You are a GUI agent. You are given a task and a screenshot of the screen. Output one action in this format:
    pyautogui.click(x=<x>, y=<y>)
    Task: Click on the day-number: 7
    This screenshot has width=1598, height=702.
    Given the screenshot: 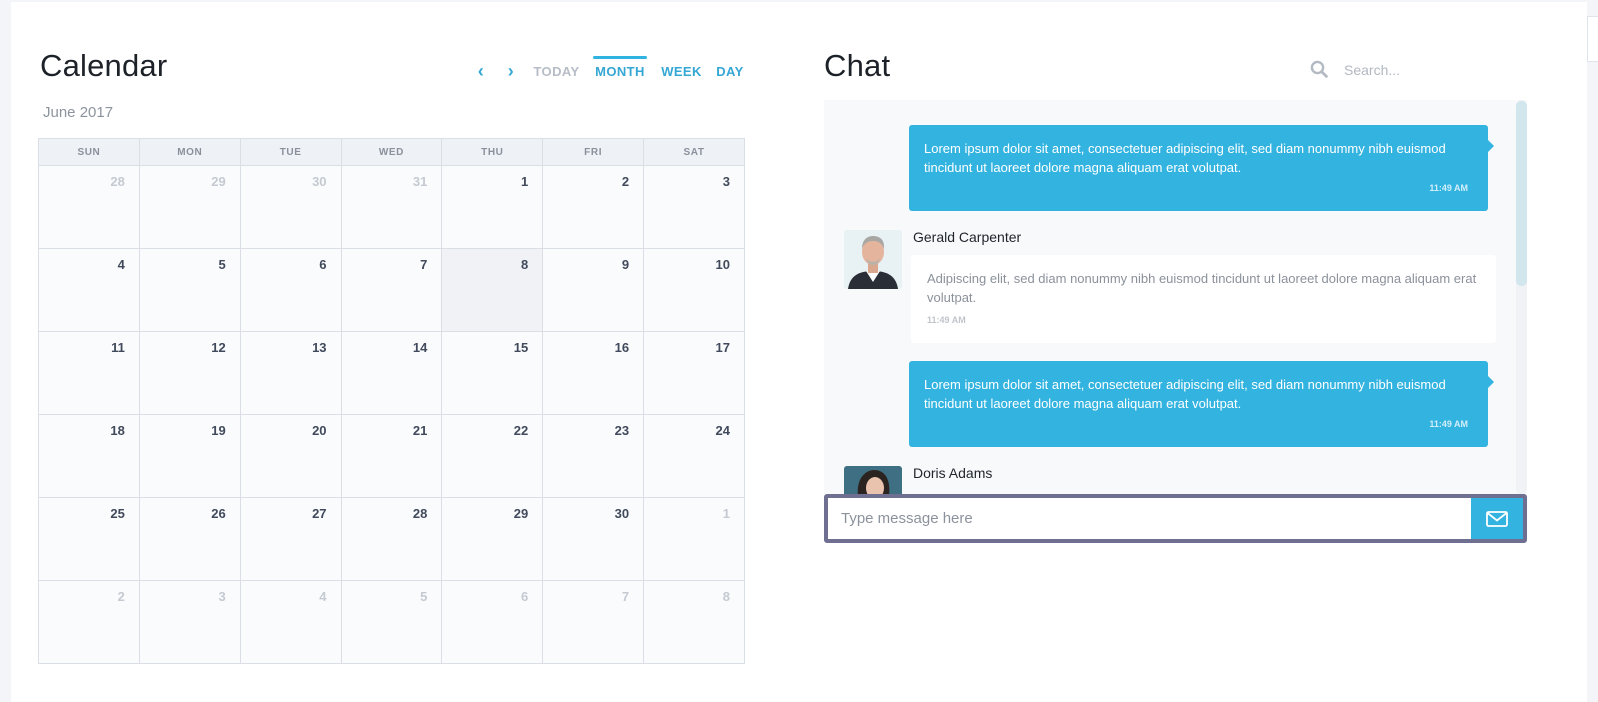 What is the action you would take?
    pyautogui.click(x=625, y=596)
    